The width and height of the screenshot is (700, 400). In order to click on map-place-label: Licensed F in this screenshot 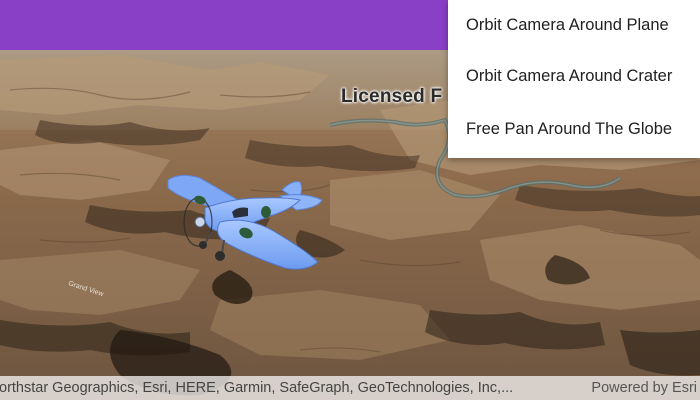, I will do `click(392, 96)`.